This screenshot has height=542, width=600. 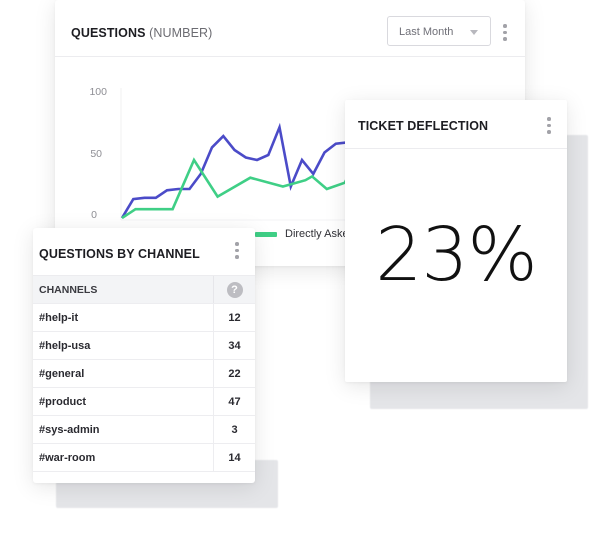 I want to click on channel-count: 12, so click(x=234, y=317).